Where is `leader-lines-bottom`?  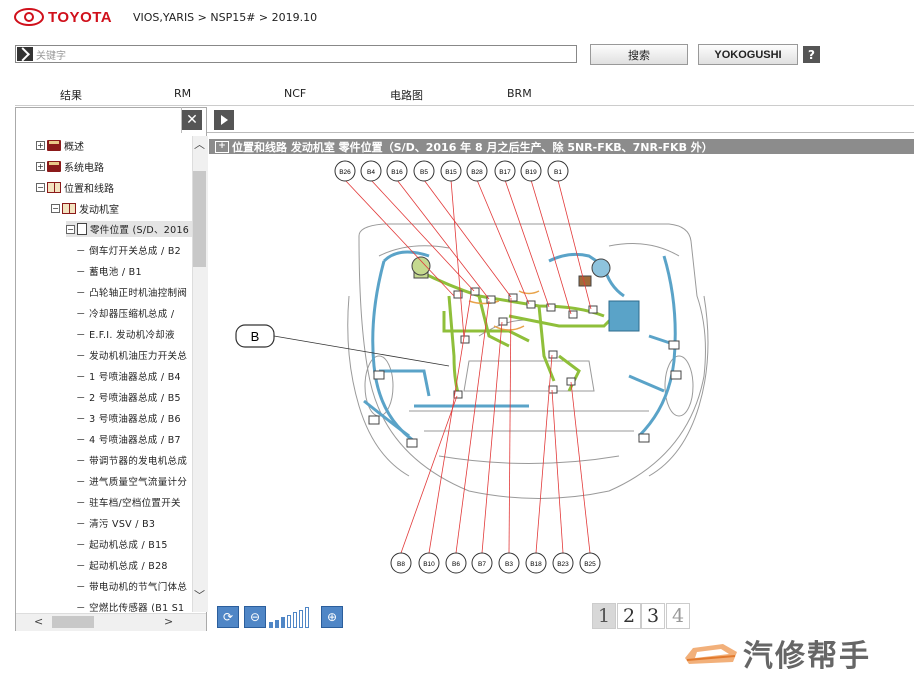 leader-lines-bottom is located at coordinates (495, 423).